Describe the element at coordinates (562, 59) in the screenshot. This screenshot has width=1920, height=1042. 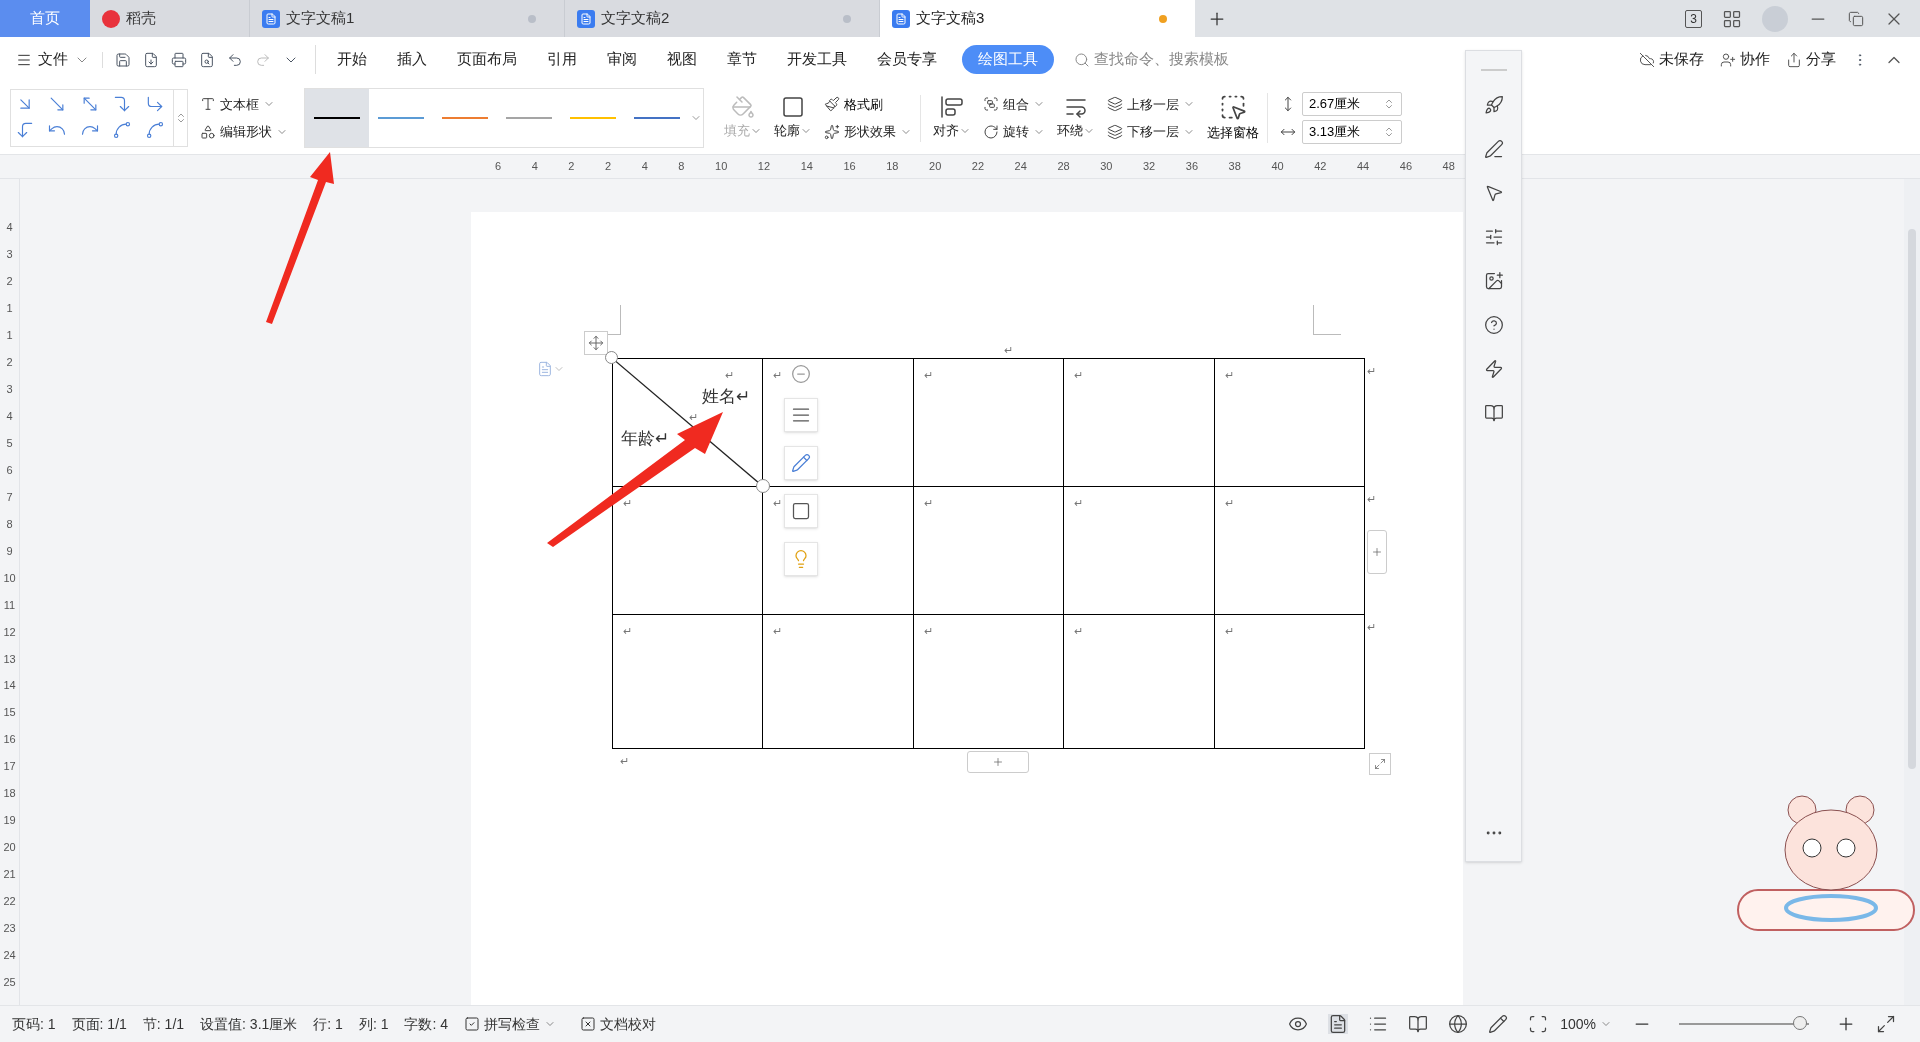
I see `menu-tab: 引用` at that location.